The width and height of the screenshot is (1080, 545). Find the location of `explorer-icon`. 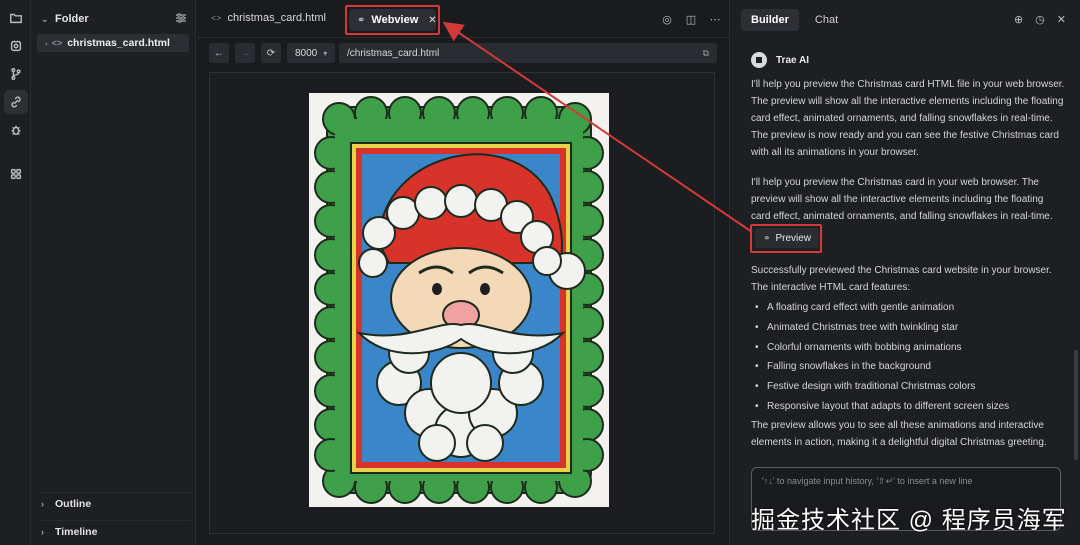

explorer-icon is located at coordinates (16, 18).